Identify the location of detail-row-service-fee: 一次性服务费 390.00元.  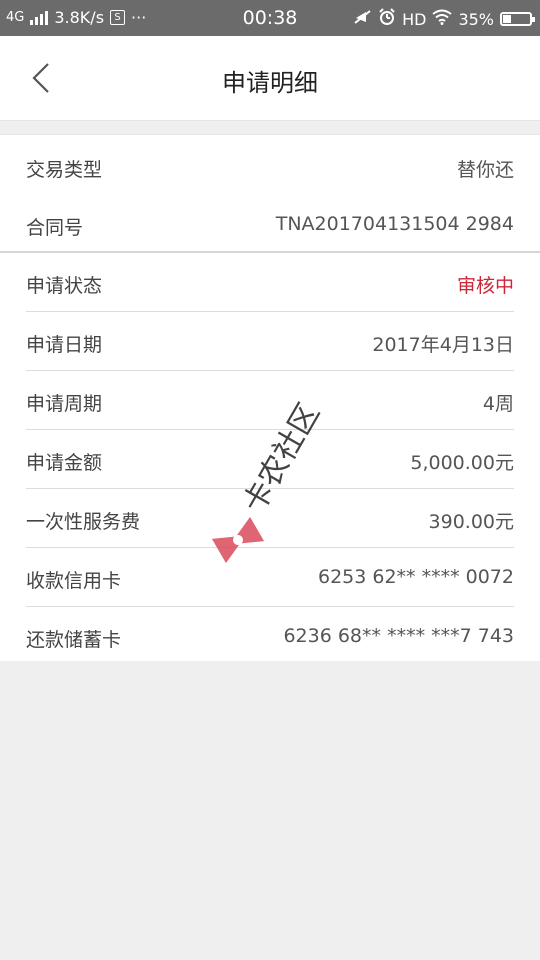
(270, 518).